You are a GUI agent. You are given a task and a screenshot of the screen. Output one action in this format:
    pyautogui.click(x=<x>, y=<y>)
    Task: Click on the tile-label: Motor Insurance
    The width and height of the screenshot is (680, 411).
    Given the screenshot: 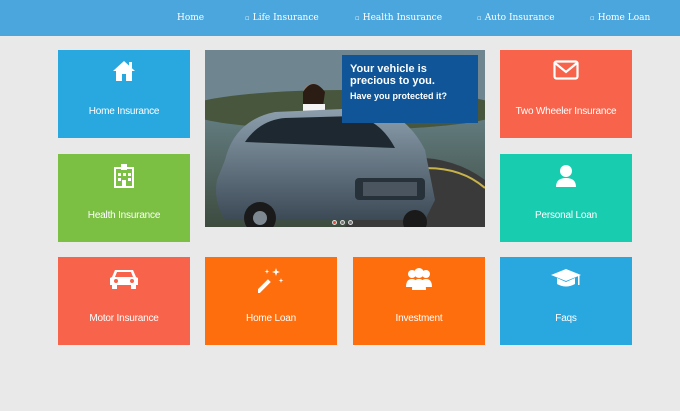 What is the action you would take?
    pyautogui.click(x=124, y=318)
    